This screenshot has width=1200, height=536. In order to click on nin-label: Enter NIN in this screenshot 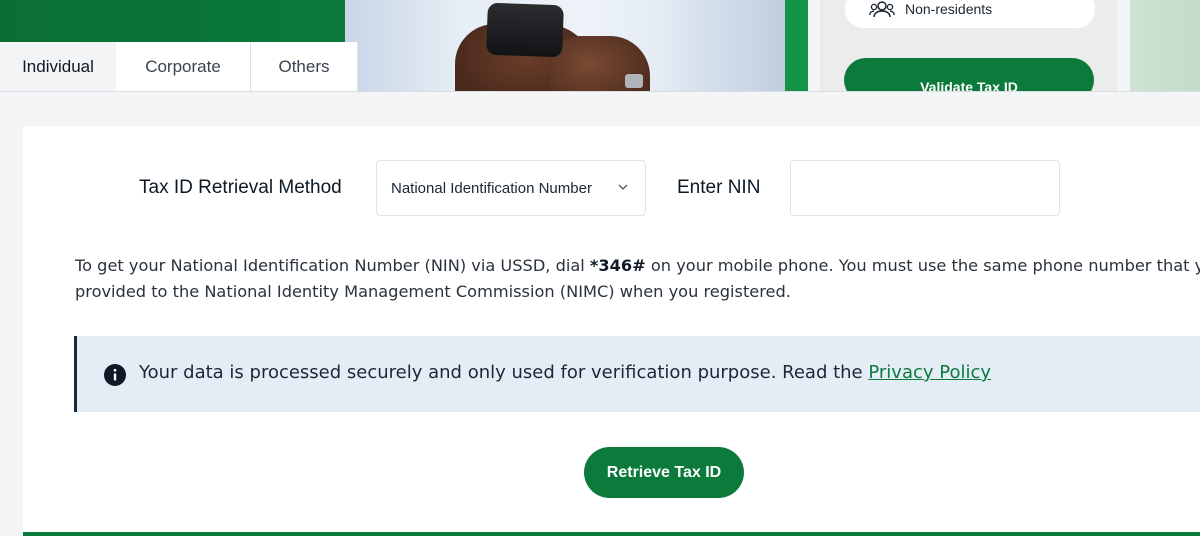, I will do `click(719, 187)`.